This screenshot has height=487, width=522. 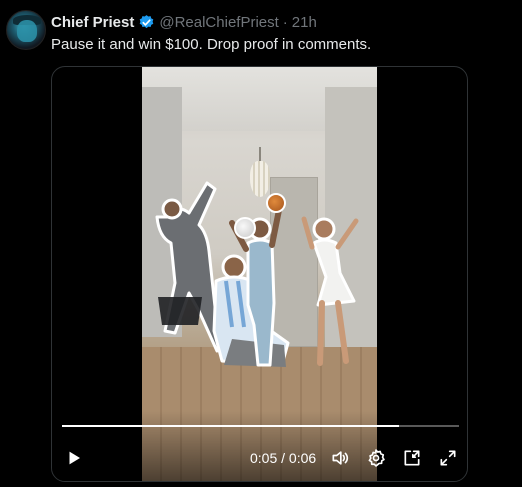 What do you see at coordinates (340, 458) in the screenshot?
I see `volume-icon` at bounding box center [340, 458].